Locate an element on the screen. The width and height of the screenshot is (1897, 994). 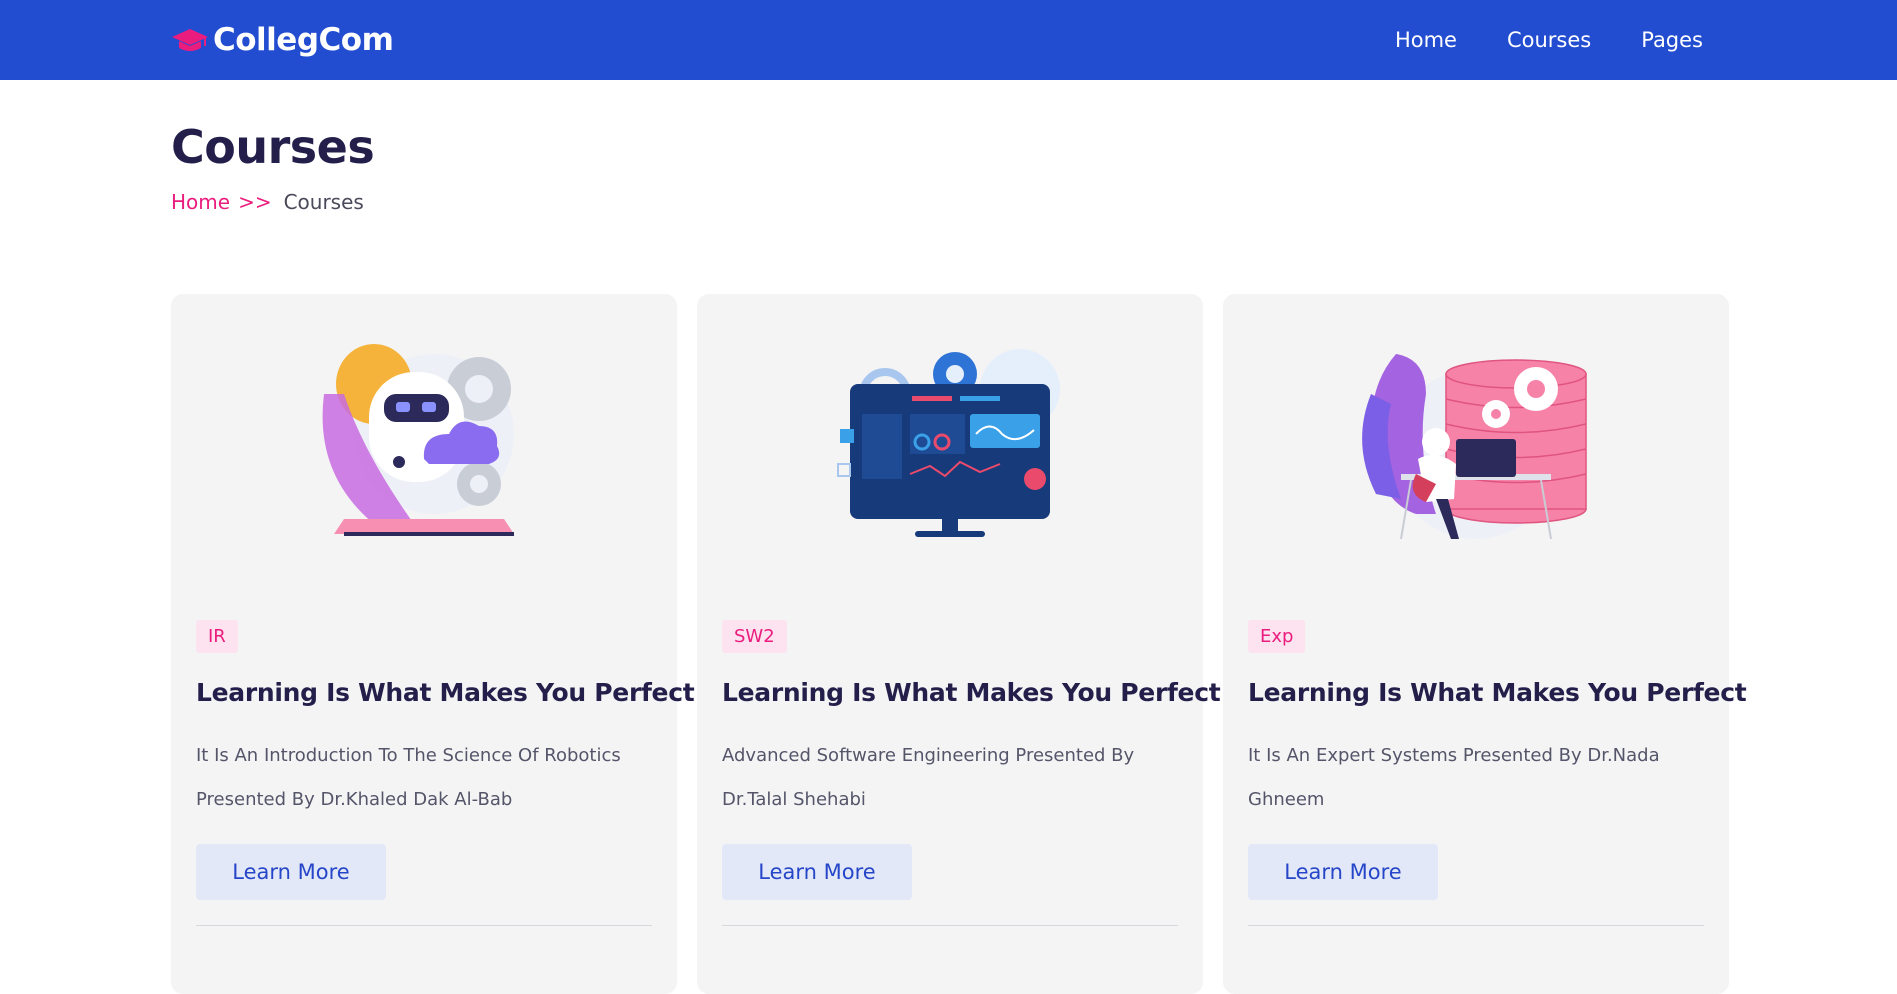
main-nav: Home Courses Pages is located at coordinates (1549, 40).